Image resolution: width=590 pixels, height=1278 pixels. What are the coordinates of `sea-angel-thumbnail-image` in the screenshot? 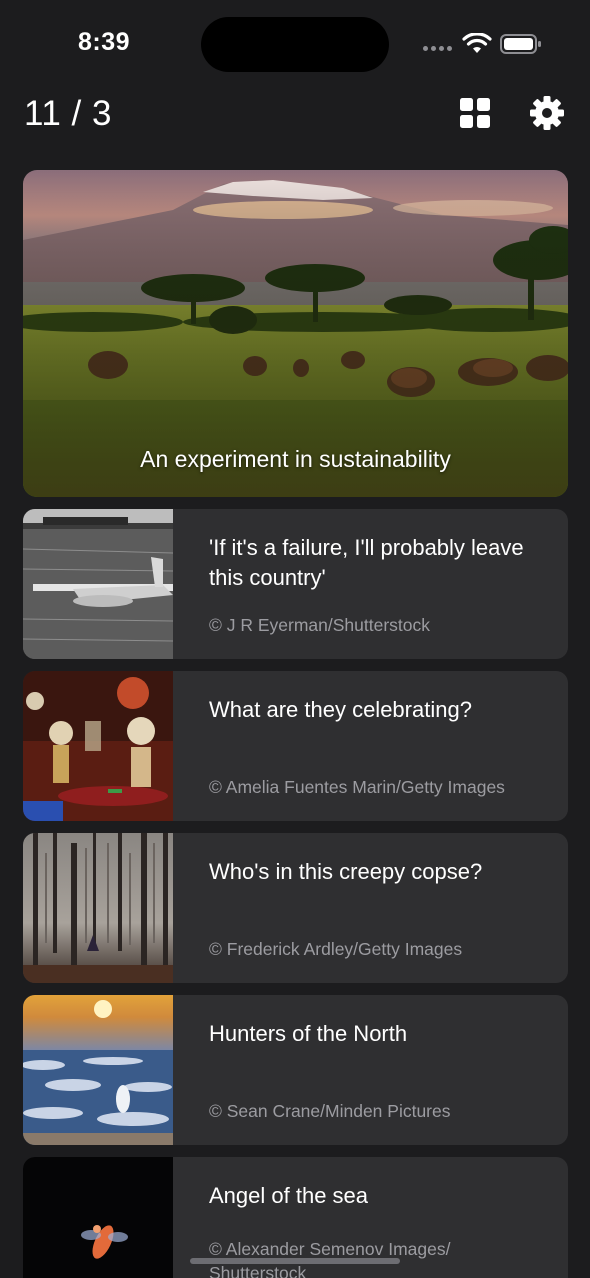 It's located at (98, 1217).